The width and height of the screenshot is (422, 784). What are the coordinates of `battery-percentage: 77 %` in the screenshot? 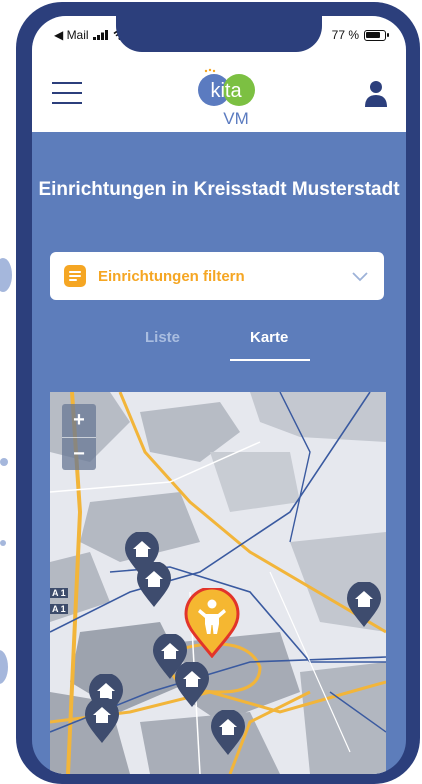 It's located at (345, 35).